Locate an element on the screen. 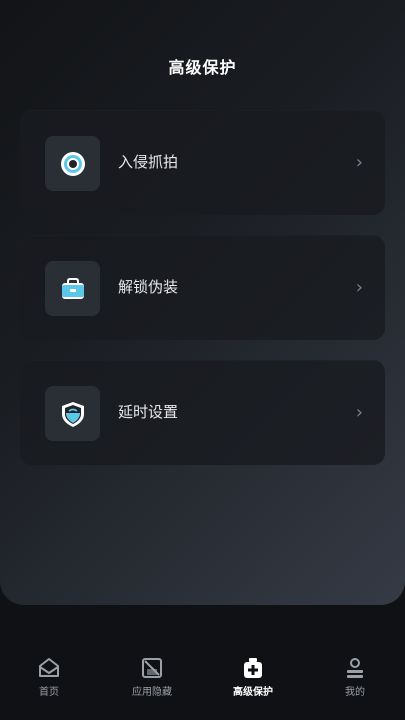  briefcase-icon is located at coordinates (72, 288).